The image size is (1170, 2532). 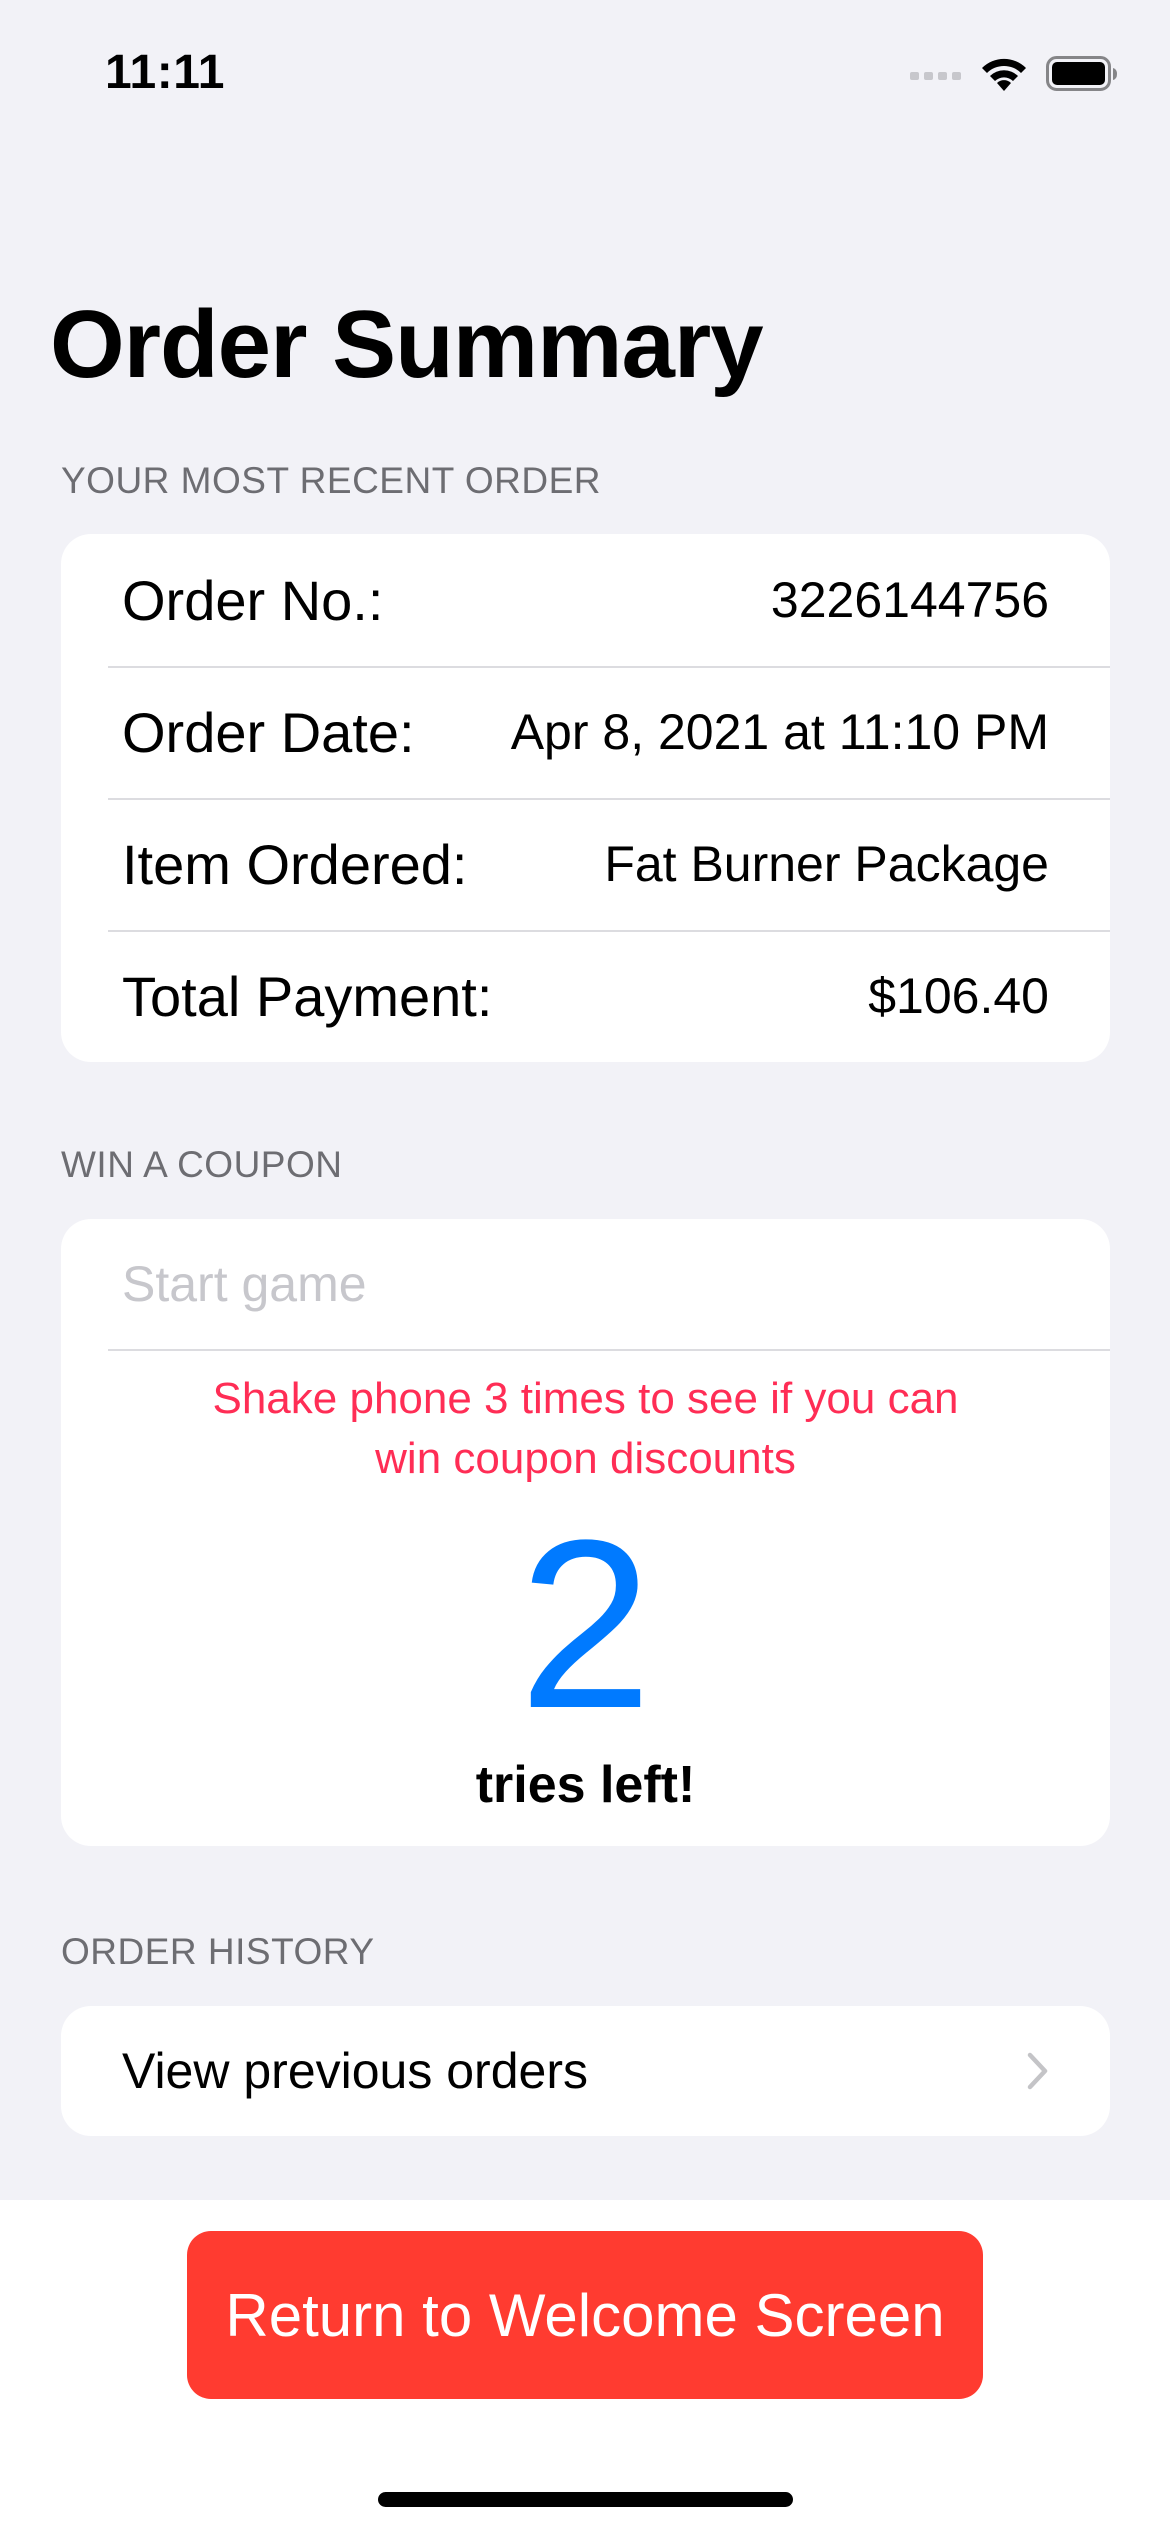 What do you see at coordinates (779, 732) in the screenshot?
I see `order-date-value: Apr 8, 2021 at 11:10 PM` at bounding box center [779, 732].